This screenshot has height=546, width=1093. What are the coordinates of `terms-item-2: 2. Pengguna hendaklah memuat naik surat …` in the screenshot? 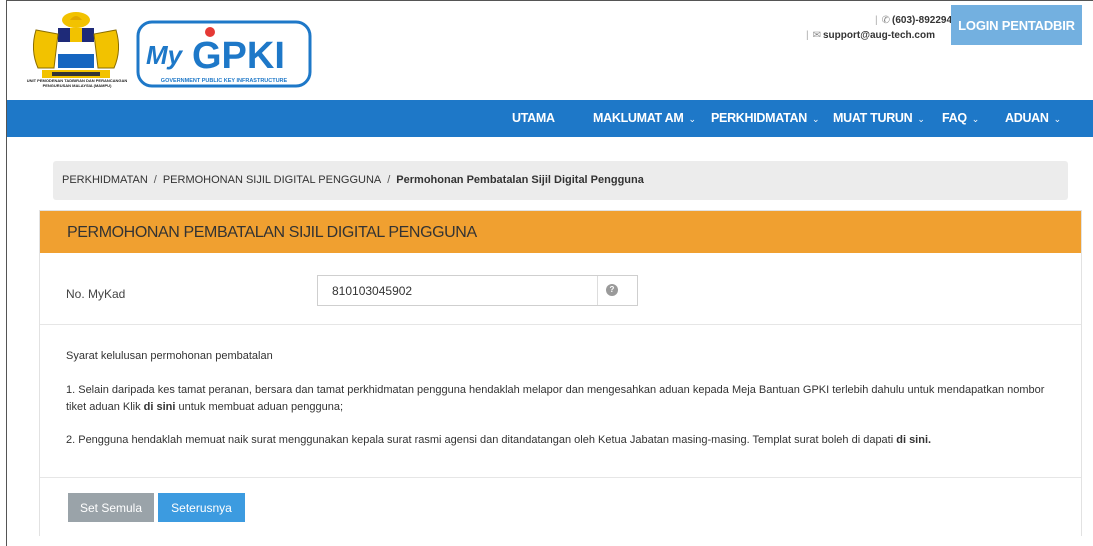 It's located at (498, 440).